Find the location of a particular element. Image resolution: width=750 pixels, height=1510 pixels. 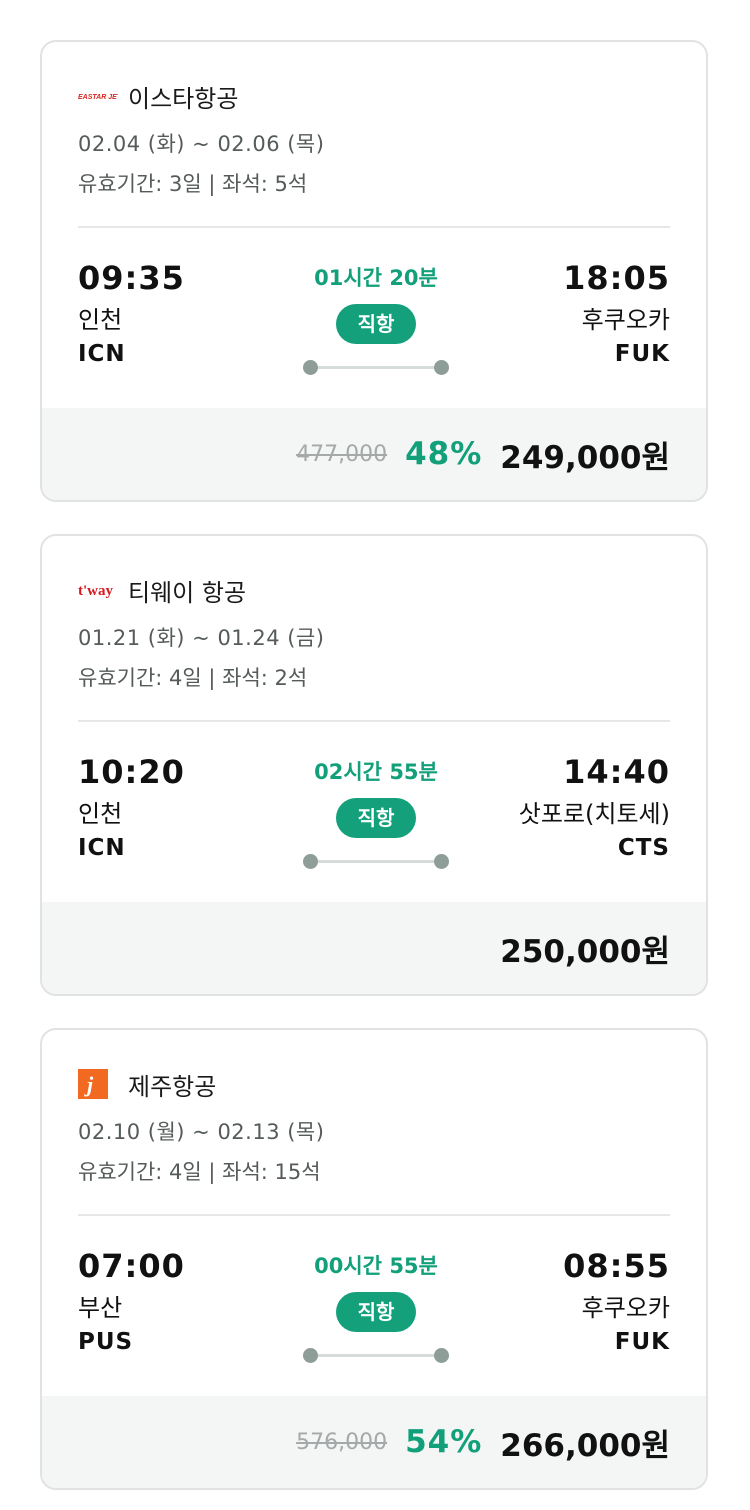

departure-info: 09:35 인천 ICN is located at coordinates (131, 314).